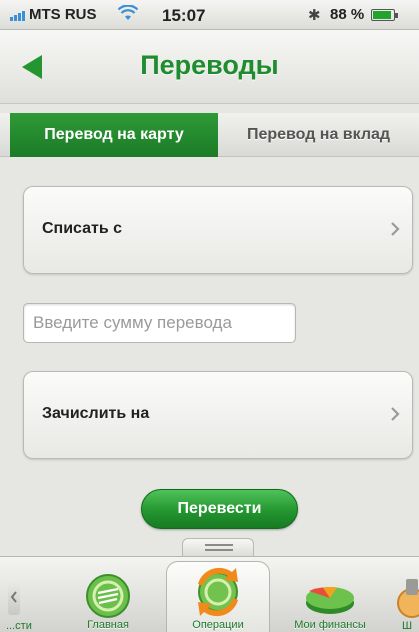 The width and height of the screenshot is (419, 632). What do you see at coordinates (96, 413) in the screenshot?
I see `credit-to-label: Зачислить на` at bounding box center [96, 413].